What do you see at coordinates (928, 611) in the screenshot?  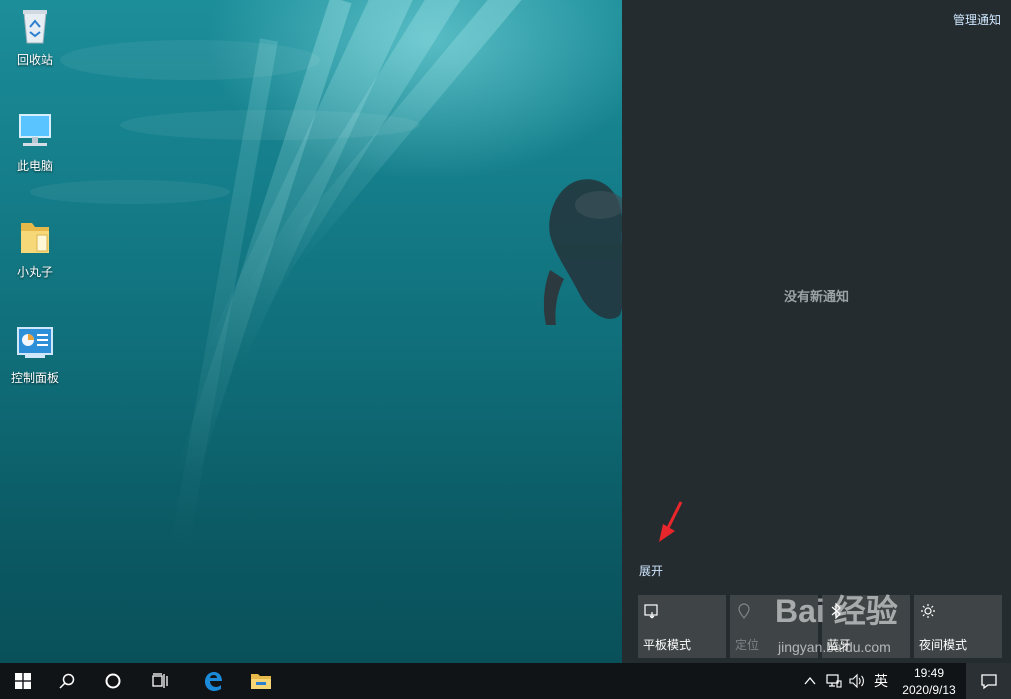 I see `night-light-icon` at bounding box center [928, 611].